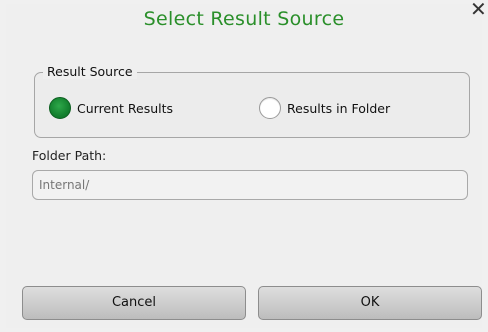 This screenshot has width=488, height=332. I want to click on results-in-folder-label: Results in Folder, so click(338, 108).